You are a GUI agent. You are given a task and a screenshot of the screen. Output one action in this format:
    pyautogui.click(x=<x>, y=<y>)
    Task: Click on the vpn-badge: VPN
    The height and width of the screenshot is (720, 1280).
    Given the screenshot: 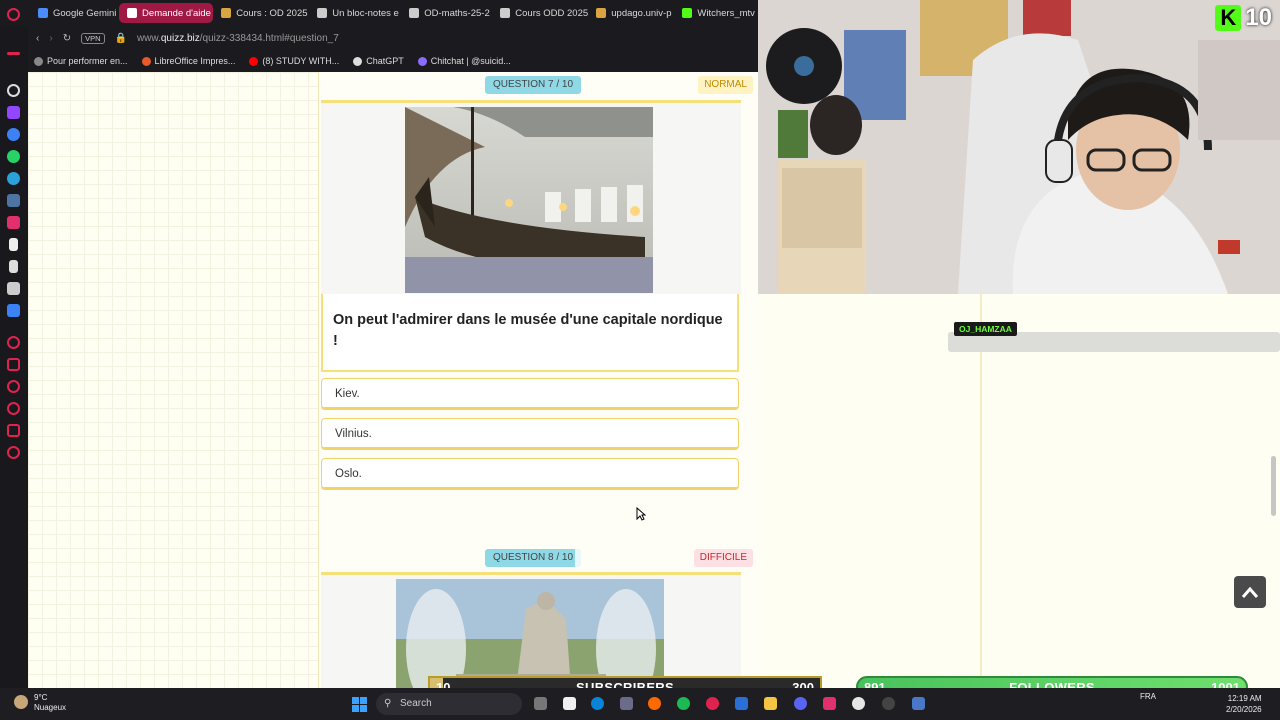 What is the action you would take?
    pyautogui.click(x=93, y=38)
    